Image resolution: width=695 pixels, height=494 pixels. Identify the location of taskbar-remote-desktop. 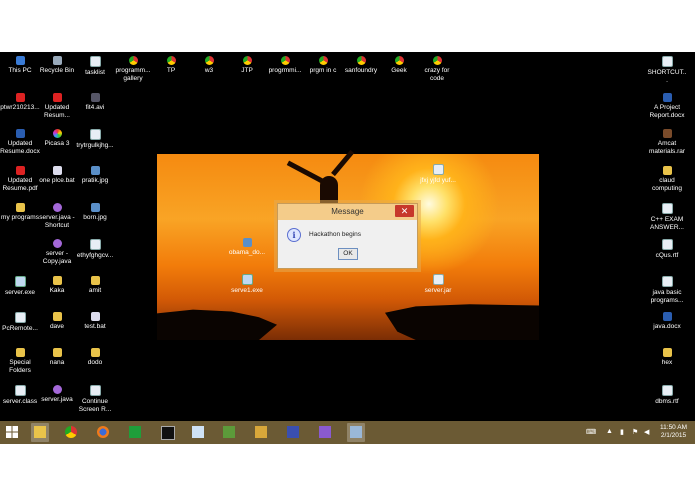
(356, 432).